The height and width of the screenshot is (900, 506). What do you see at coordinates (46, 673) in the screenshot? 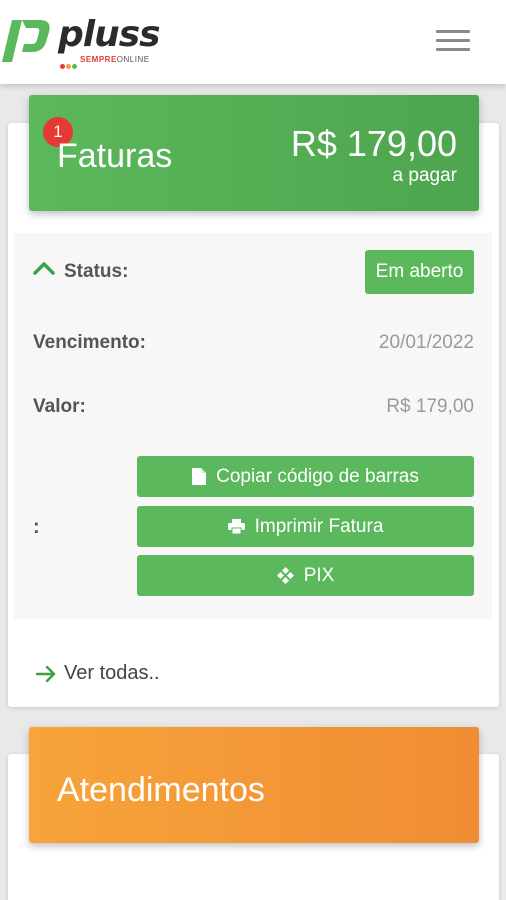
I see `arrow-right-icon` at bounding box center [46, 673].